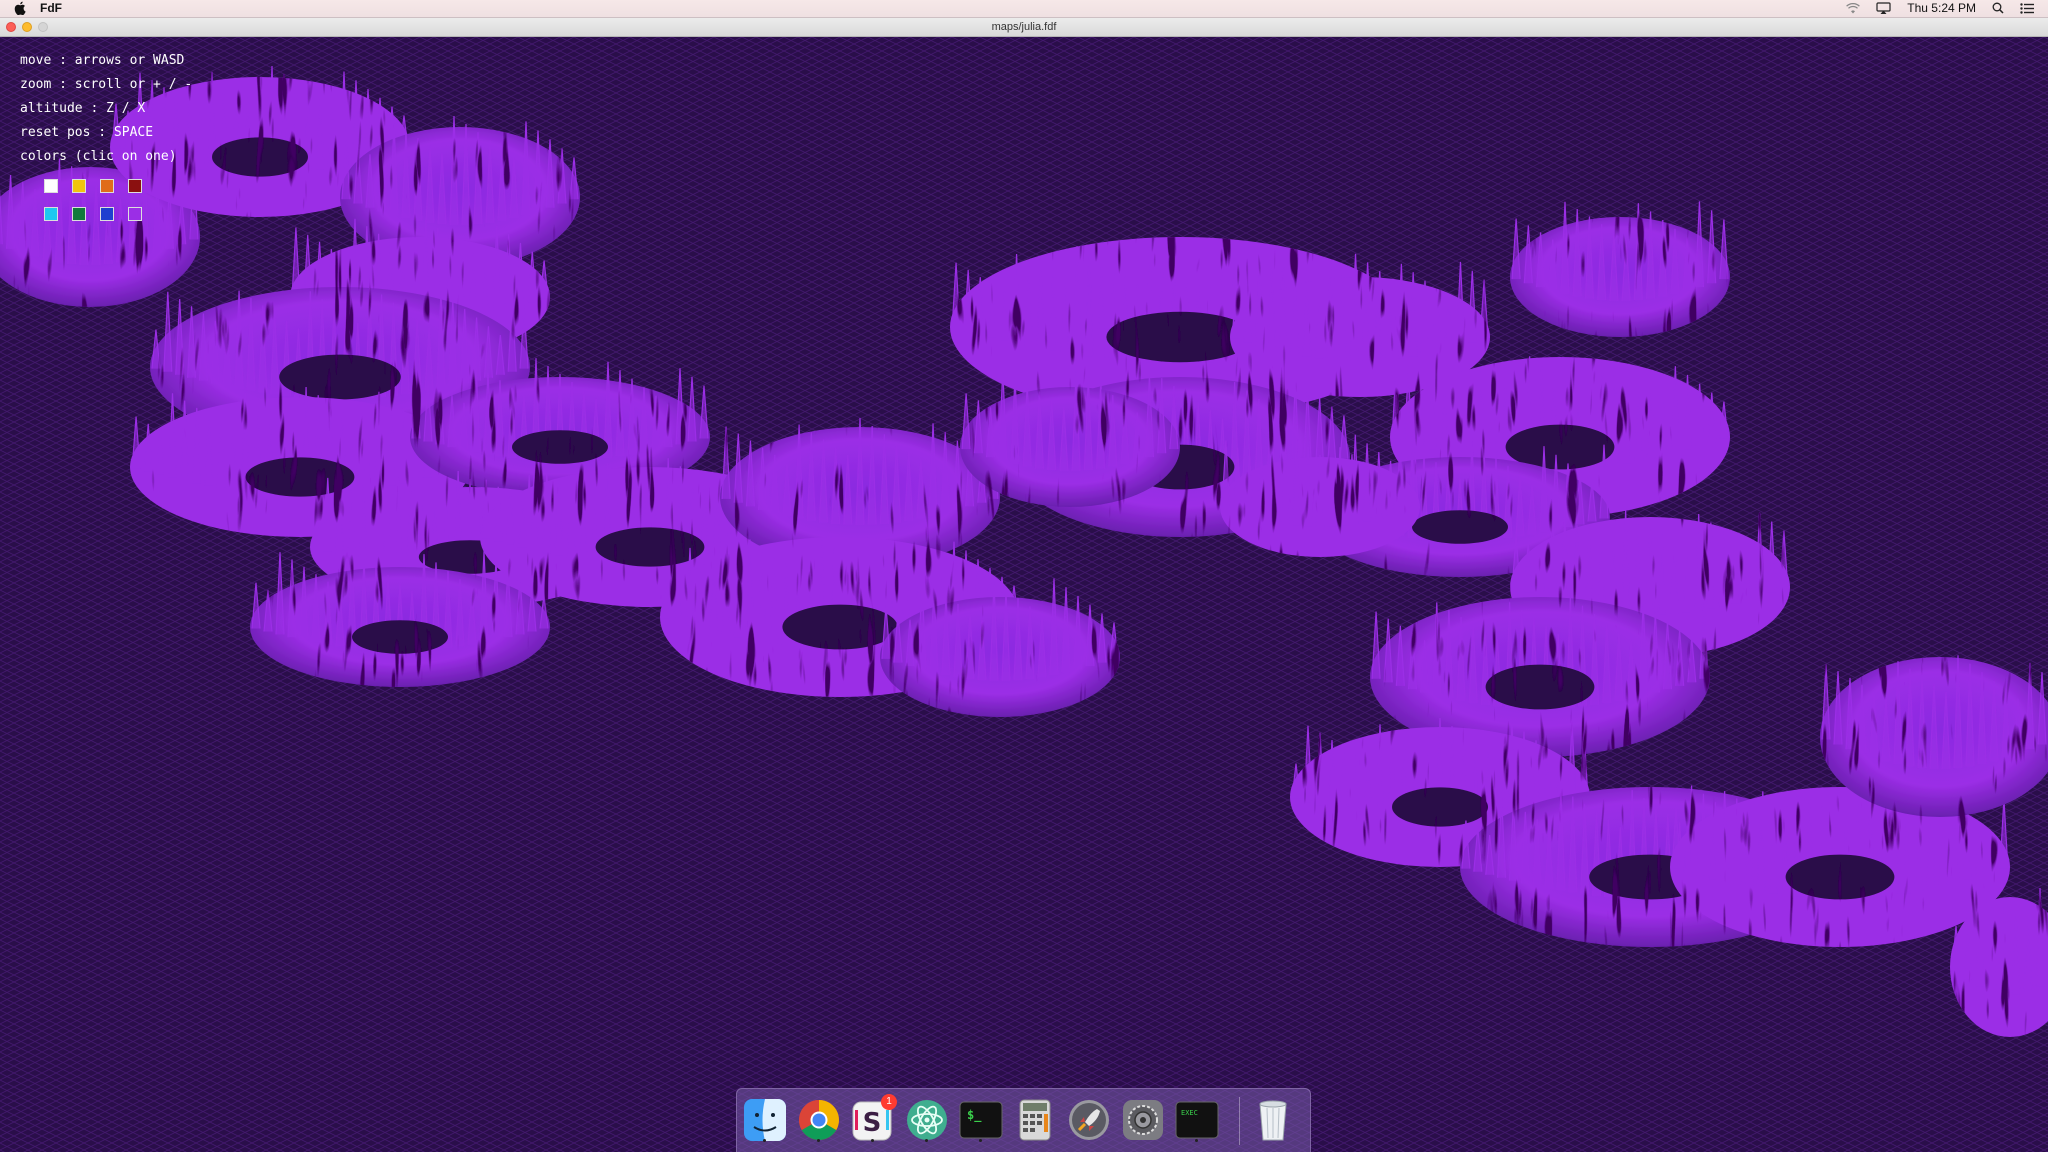 The image size is (2048, 1152). What do you see at coordinates (107, 186) in the screenshot?
I see `swatch-orange` at bounding box center [107, 186].